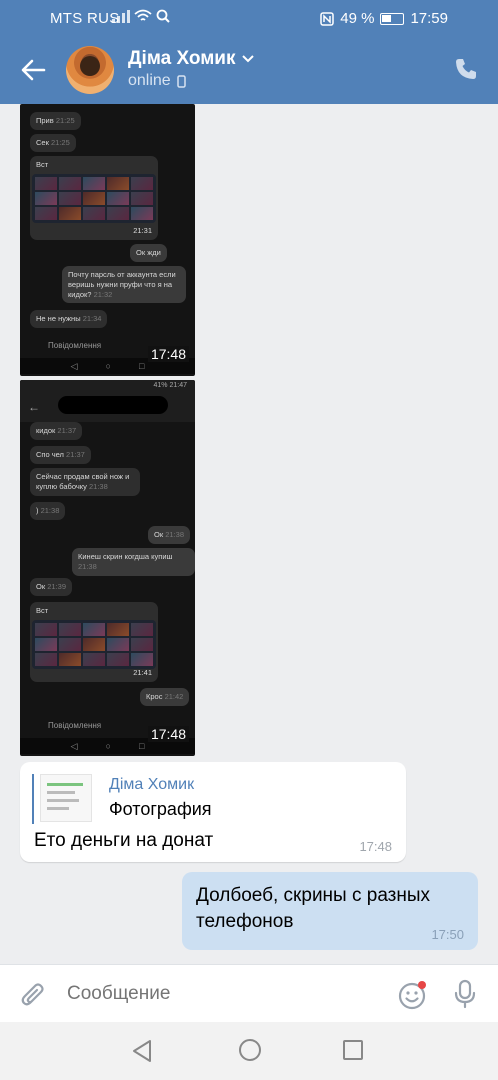 Image resolution: width=498 pixels, height=1080 pixels. What do you see at coordinates (447, 934) in the screenshot?
I see `message-time: 17:50` at bounding box center [447, 934].